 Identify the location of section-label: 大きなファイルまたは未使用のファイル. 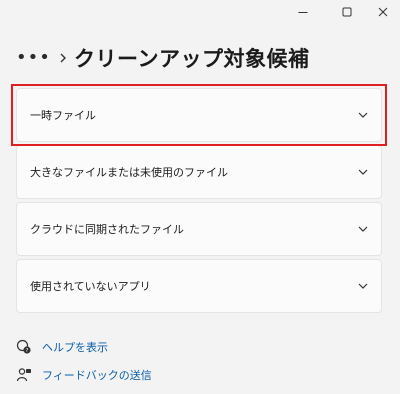
(129, 172).